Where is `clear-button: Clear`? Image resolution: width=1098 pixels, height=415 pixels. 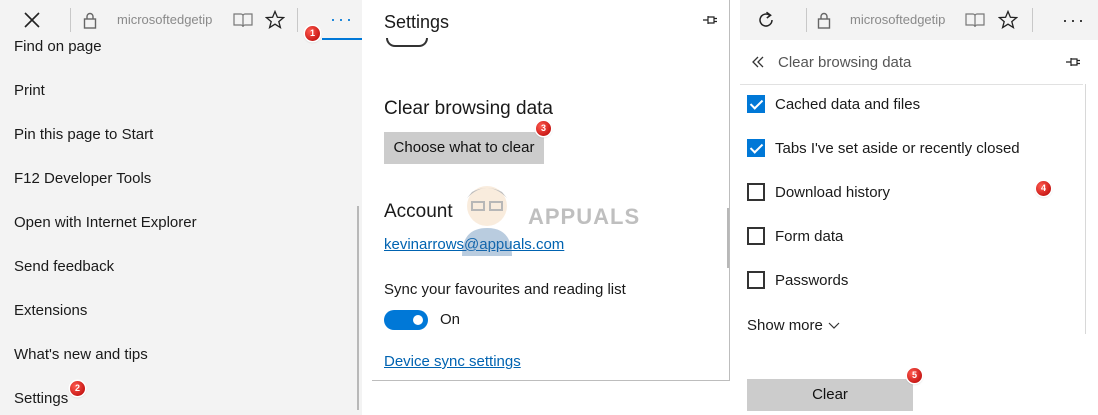
clear-button: Clear is located at coordinates (830, 395).